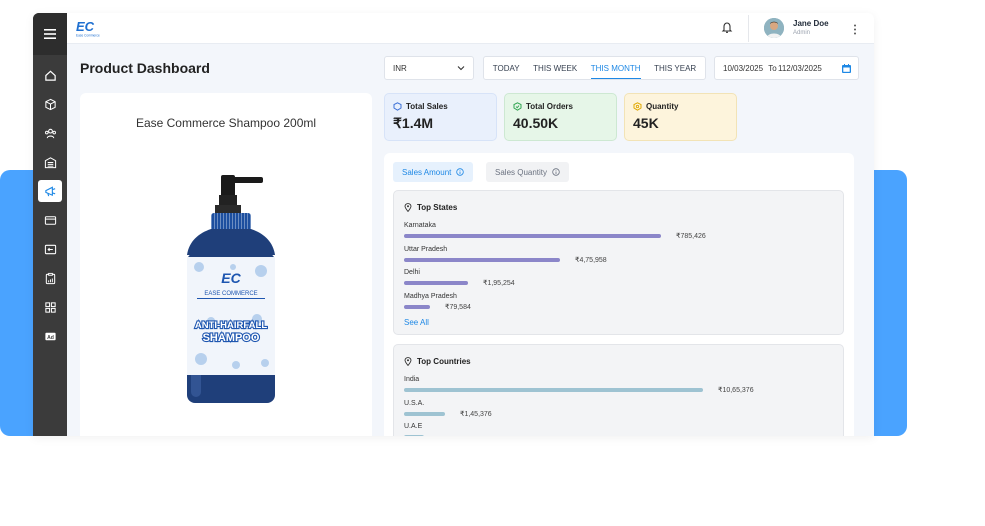  Describe the element at coordinates (675, 68) in the screenshot. I see `tab-this-year: THIS YEAR` at that location.